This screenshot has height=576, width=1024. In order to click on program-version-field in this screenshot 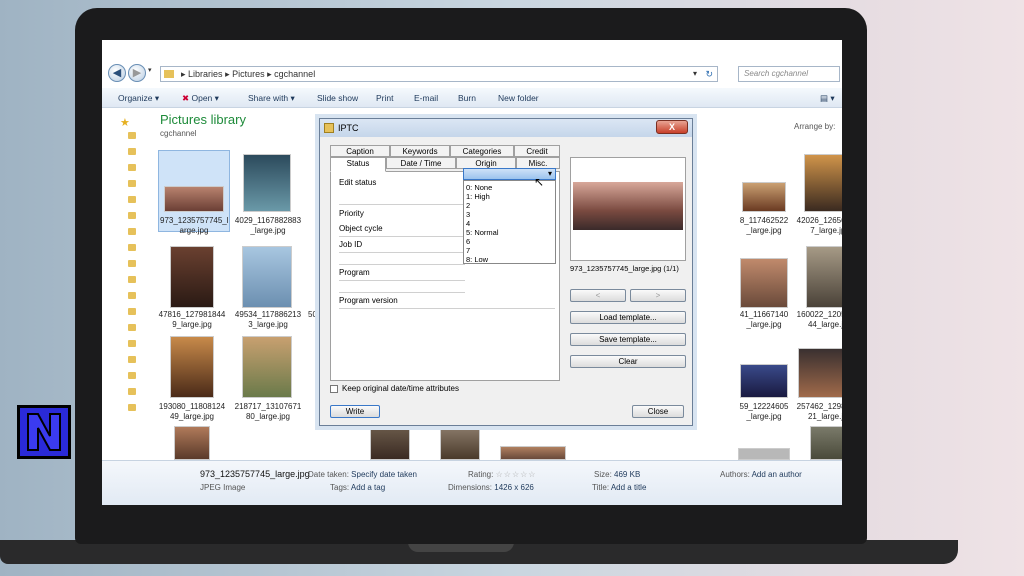, I will do `click(447, 308)`.